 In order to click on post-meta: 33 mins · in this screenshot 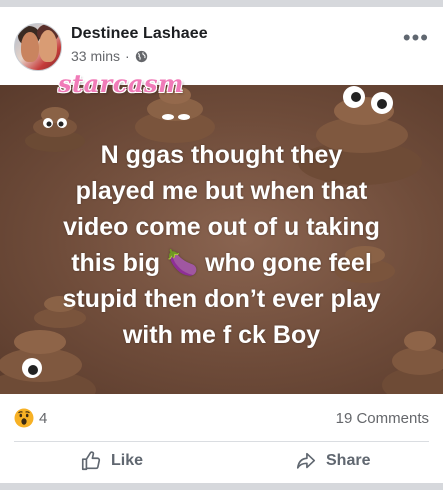, I will do `click(109, 56)`.